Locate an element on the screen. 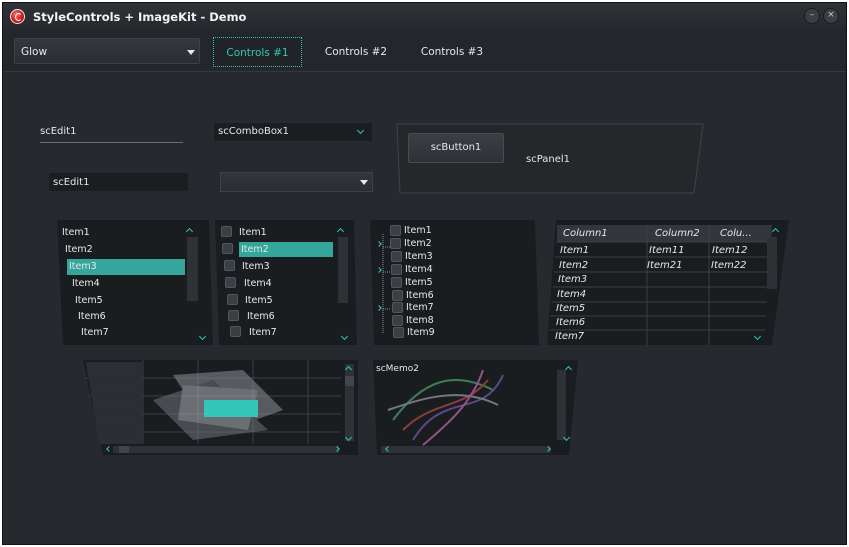 The height and width of the screenshot is (547, 849). close-icon: × is located at coordinates (831, 15).